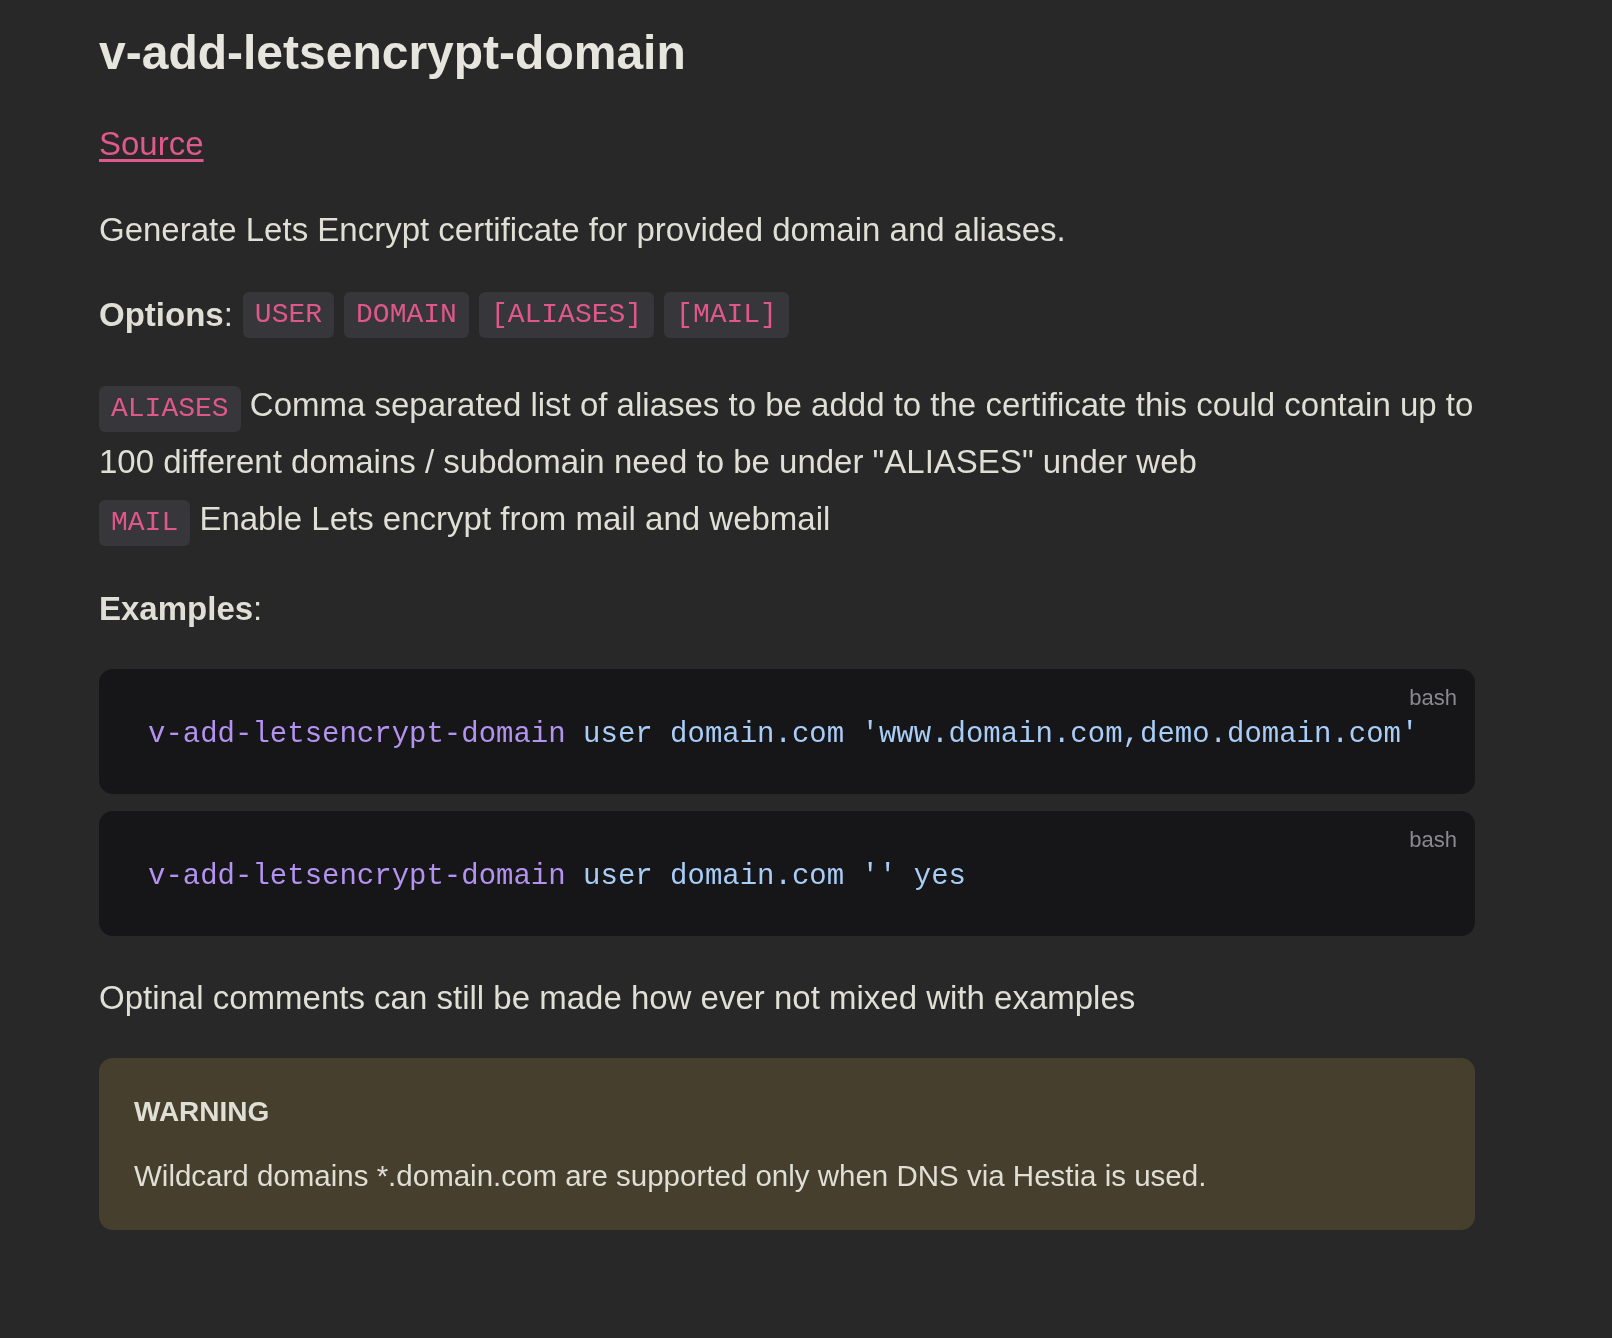 The width and height of the screenshot is (1612, 1338). What do you see at coordinates (726, 315) in the screenshot?
I see `inline-code: [MAIL]` at bounding box center [726, 315].